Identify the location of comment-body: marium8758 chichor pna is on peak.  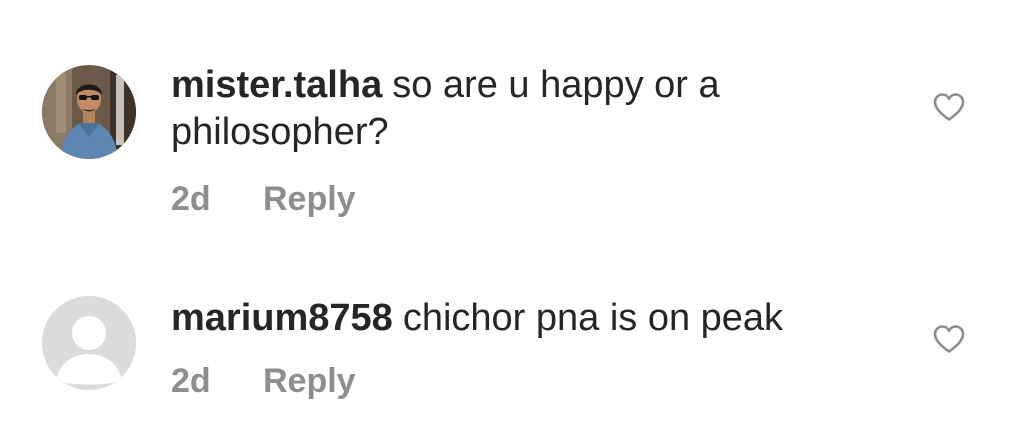
(531, 318).